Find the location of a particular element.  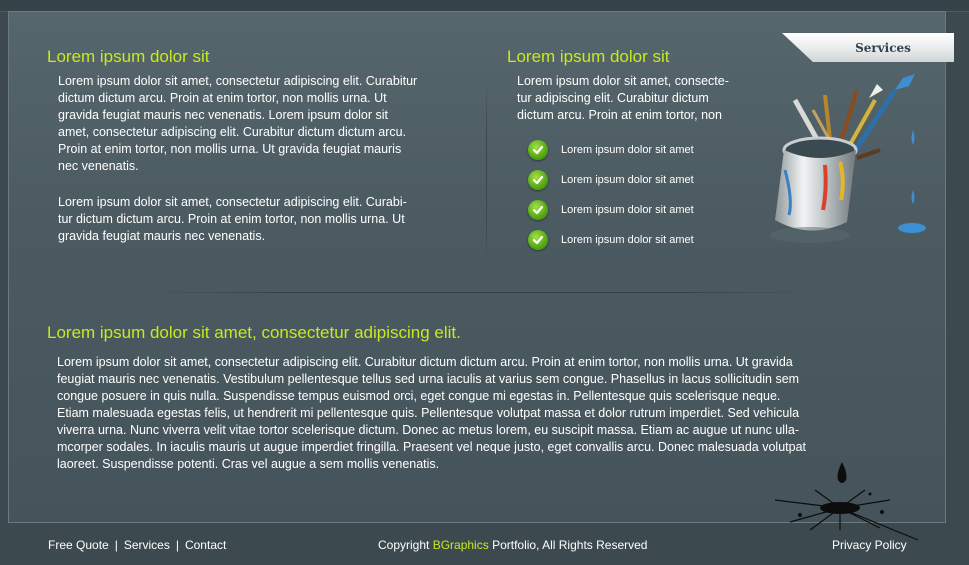

privacy-policy-link: Privacy Policy is located at coordinates (869, 545).